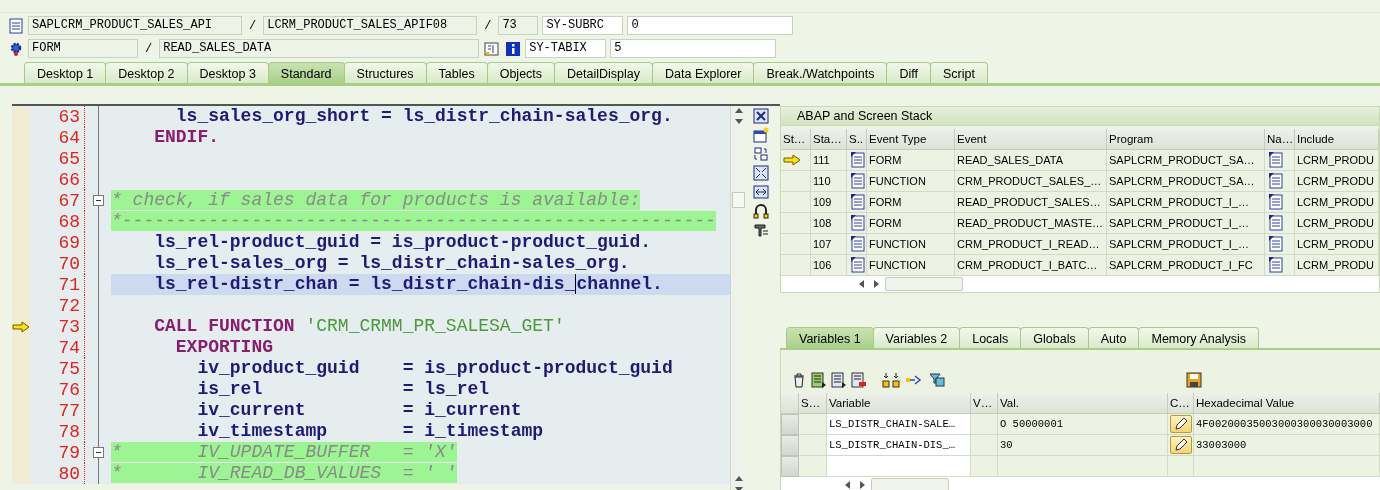 Image resolution: width=1380 pixels, height=490 pixels. I want to click on system-field-name: SY-SUBRC, so click(583, 25).